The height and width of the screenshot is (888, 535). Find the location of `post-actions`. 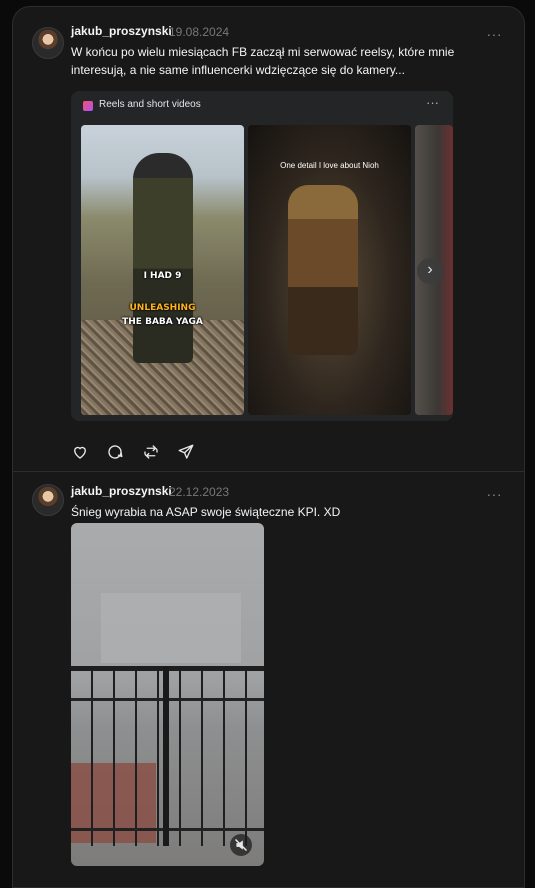

post-actions is located at coordinates (171, 453).